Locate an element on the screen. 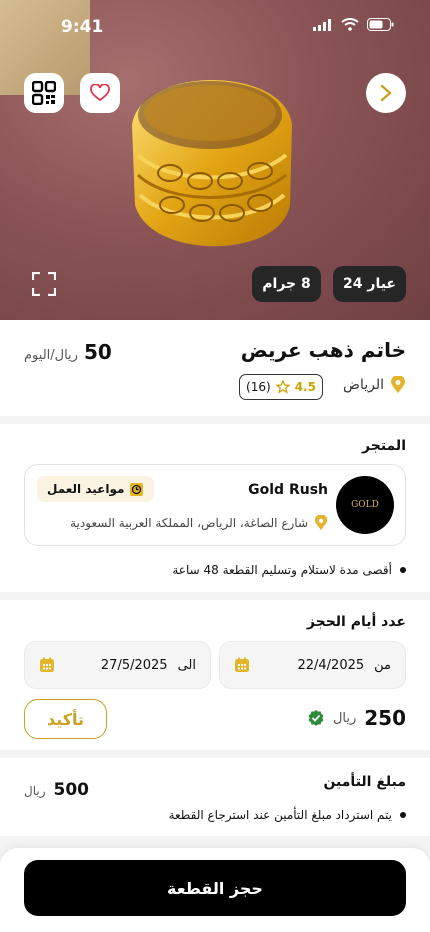 The height and width of the screenshot is (932, 430). karat-badge: عيار 24 is located at coordinates (369, 284).